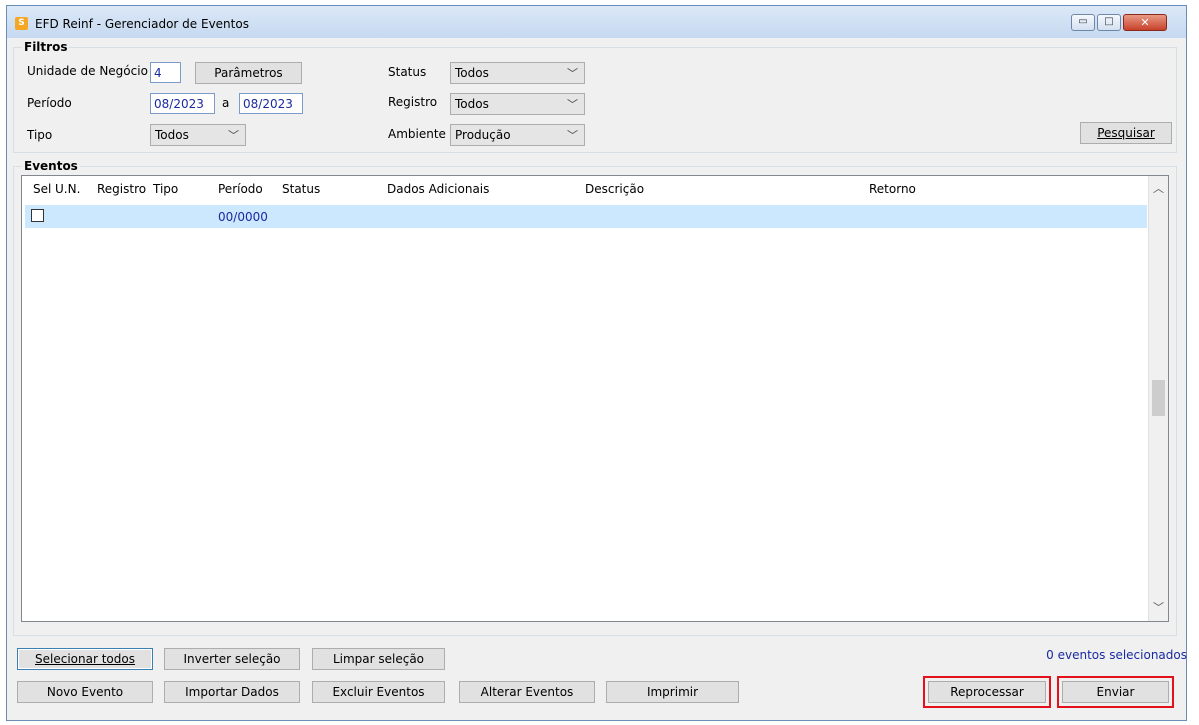 The width and height of the screenshot is (1199, 725). What do you see at coordinates (67, 189) in the screenshot?
I see `col-header-un: U.N.` at bounding box center [67, 189].